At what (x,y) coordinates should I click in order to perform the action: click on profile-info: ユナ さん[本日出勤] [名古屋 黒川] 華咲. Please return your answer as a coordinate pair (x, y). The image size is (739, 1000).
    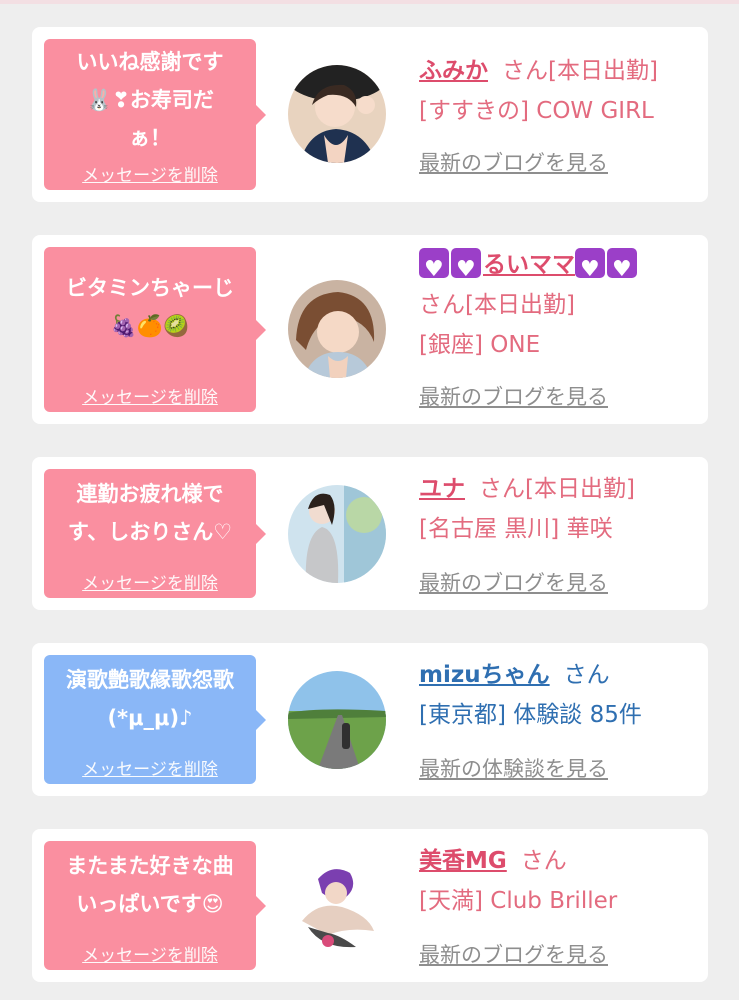
    Looking at the image, I should click on (558, 509).